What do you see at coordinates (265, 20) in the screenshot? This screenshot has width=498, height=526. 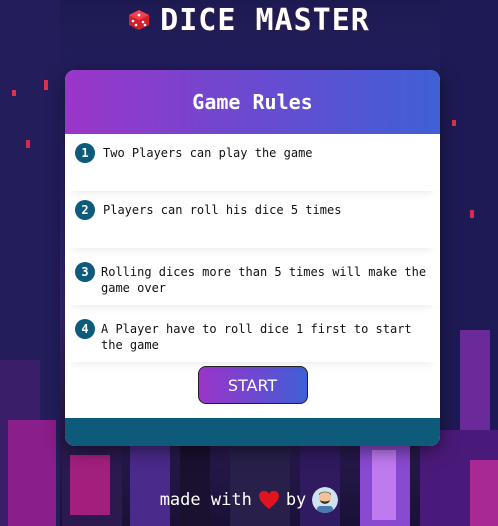 I see `app-title: DICE MASTER` at bounding box center [265, 20].